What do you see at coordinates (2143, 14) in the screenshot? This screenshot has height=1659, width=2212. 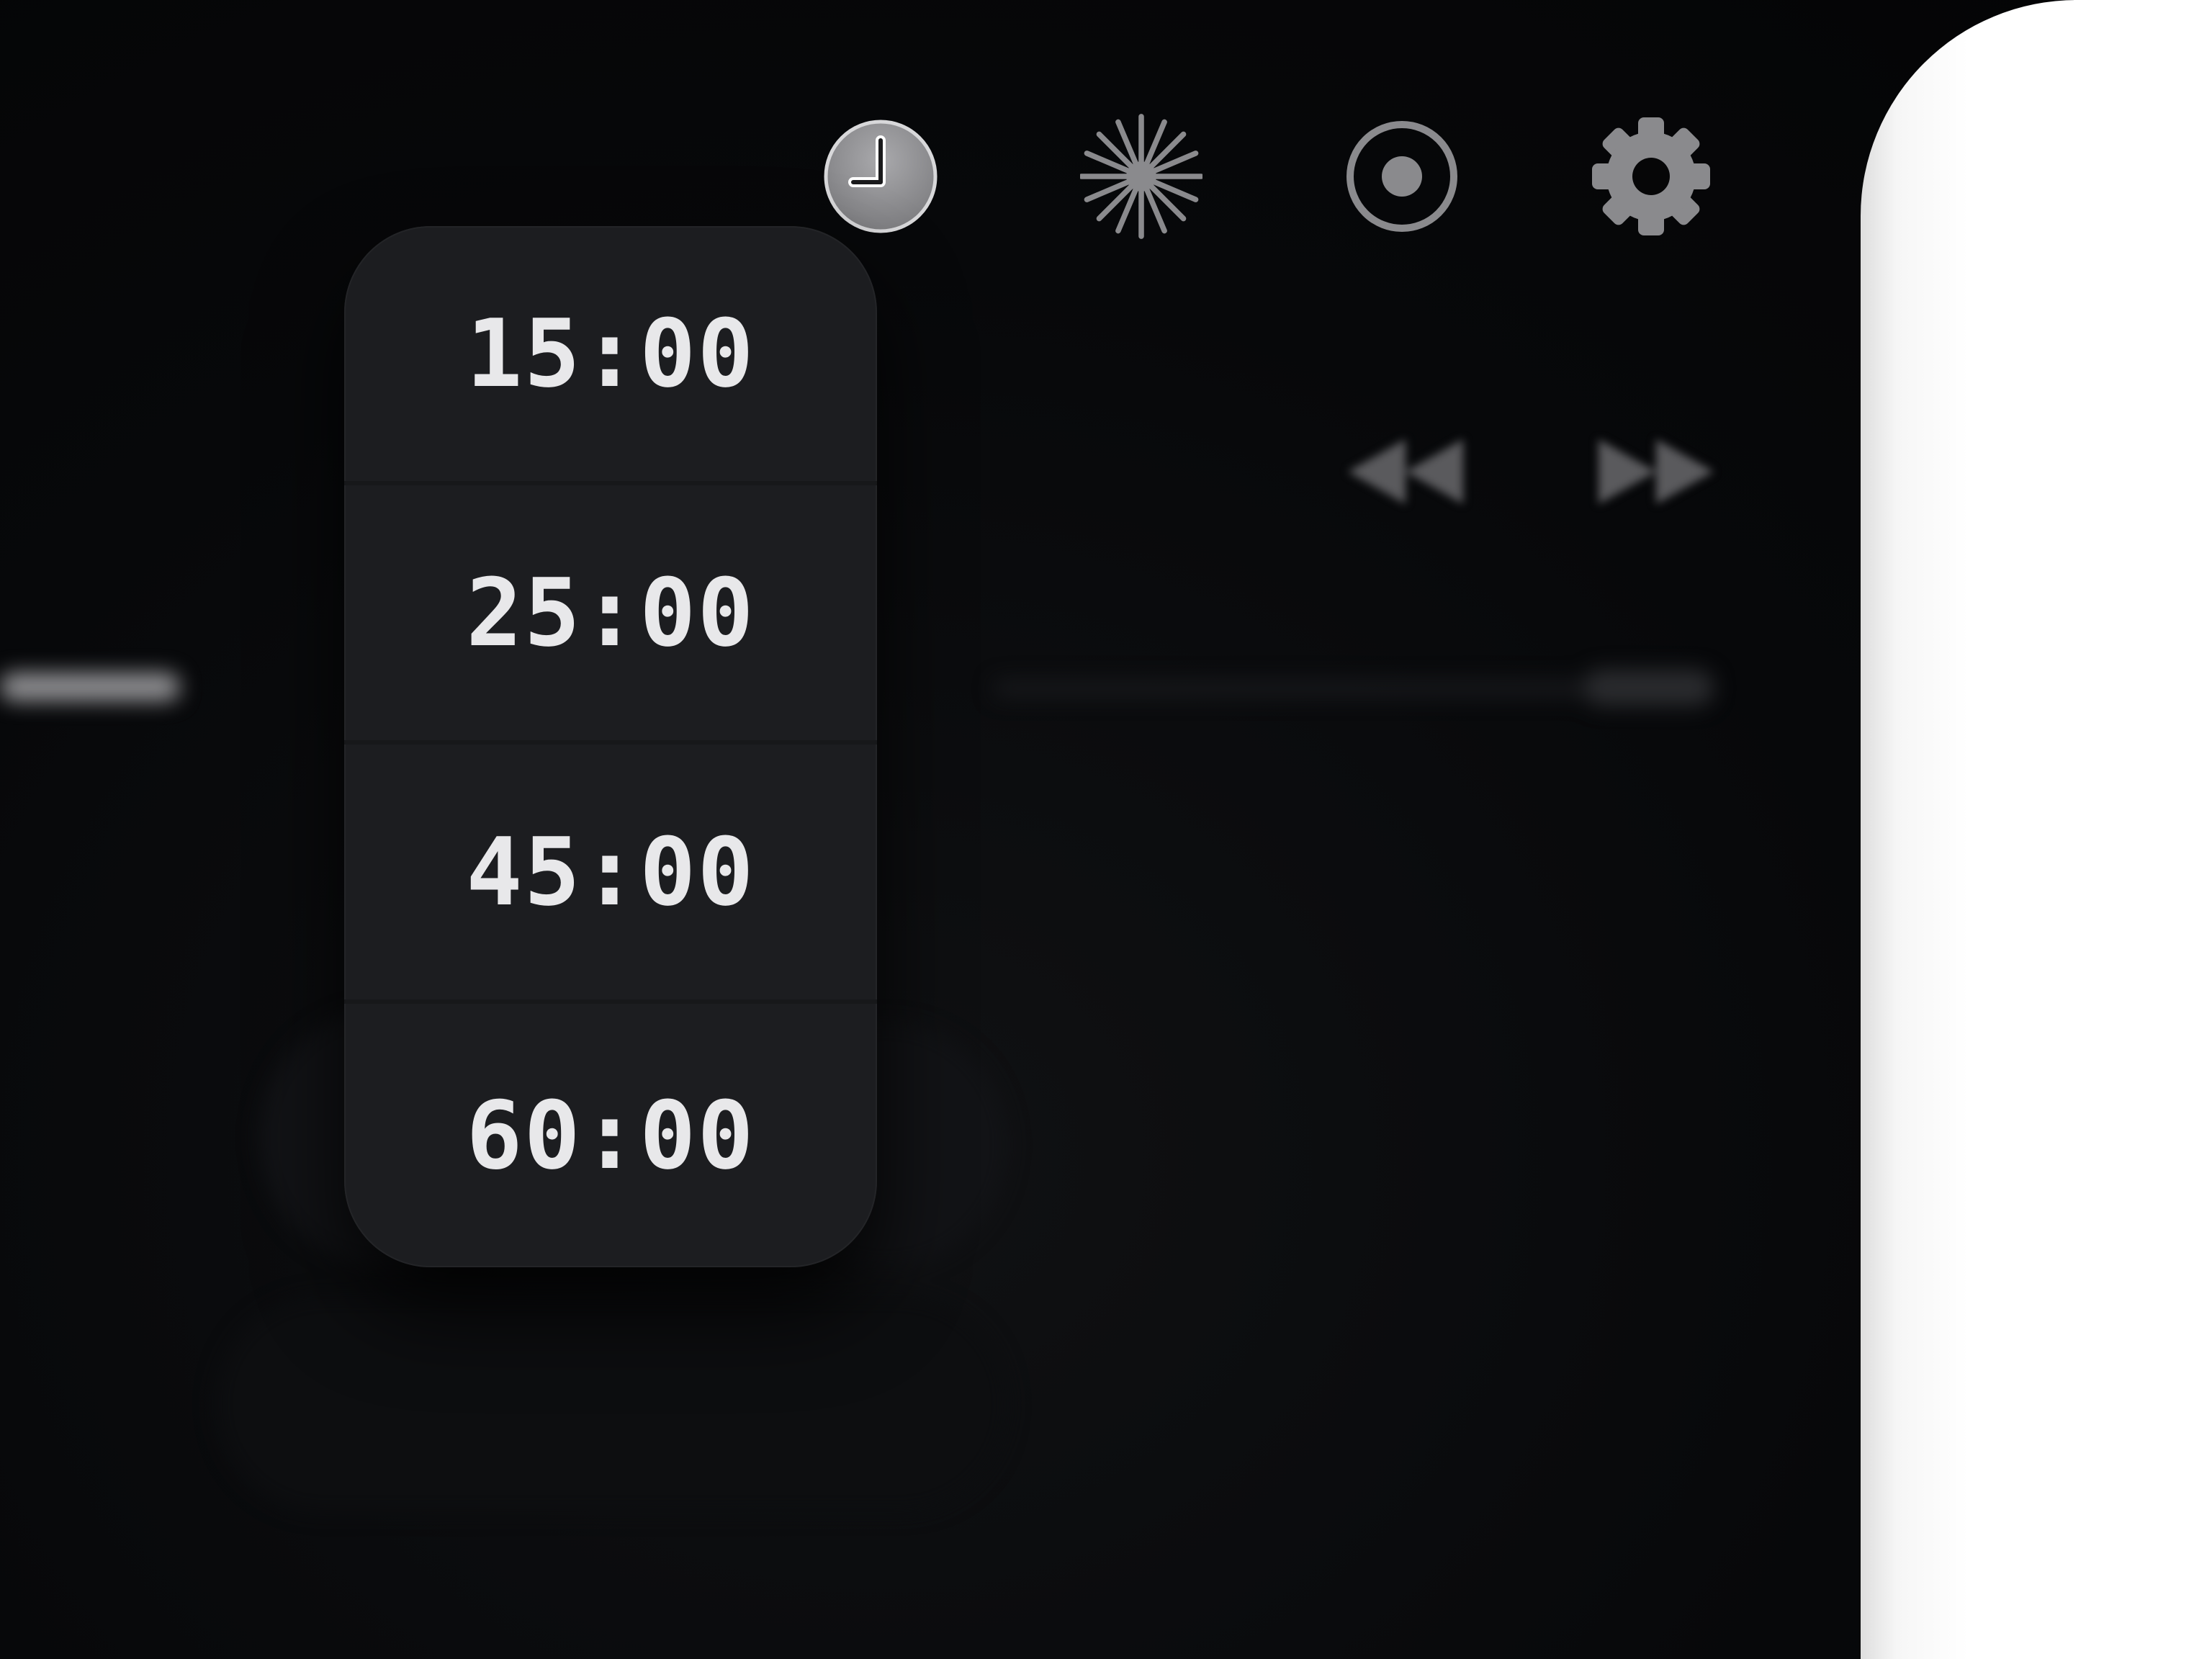 I see `side-panel-top-edge` at bounding box center [2143, 14].